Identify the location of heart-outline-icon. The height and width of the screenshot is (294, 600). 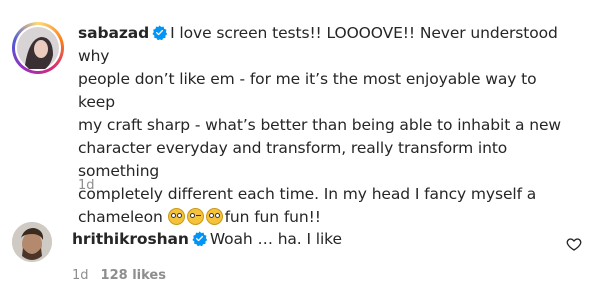
(574, 244).